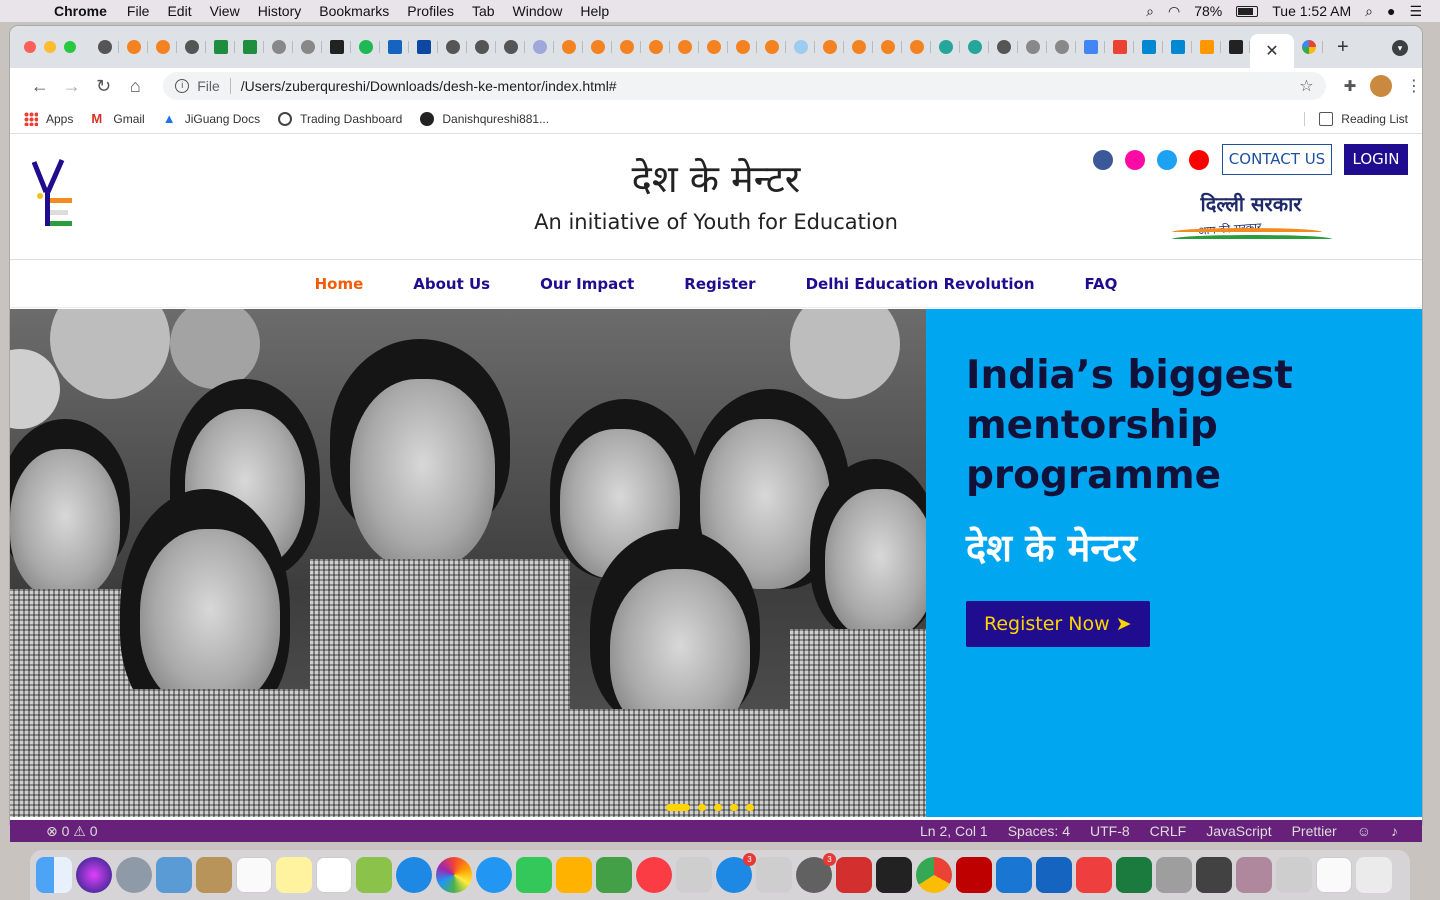 This screenshot has width=1440, height=900. Describe the element at coordinates (1306, 86) in the screenshot. I see `bookmark-star-icon: ☆` at that location.